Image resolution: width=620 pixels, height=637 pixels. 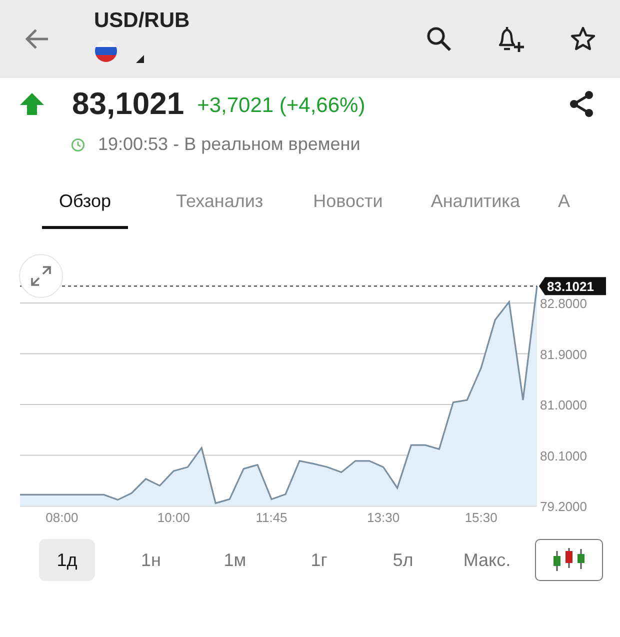 I want to click on last-price-tag: 83.1021, so click(x=572, y=286).